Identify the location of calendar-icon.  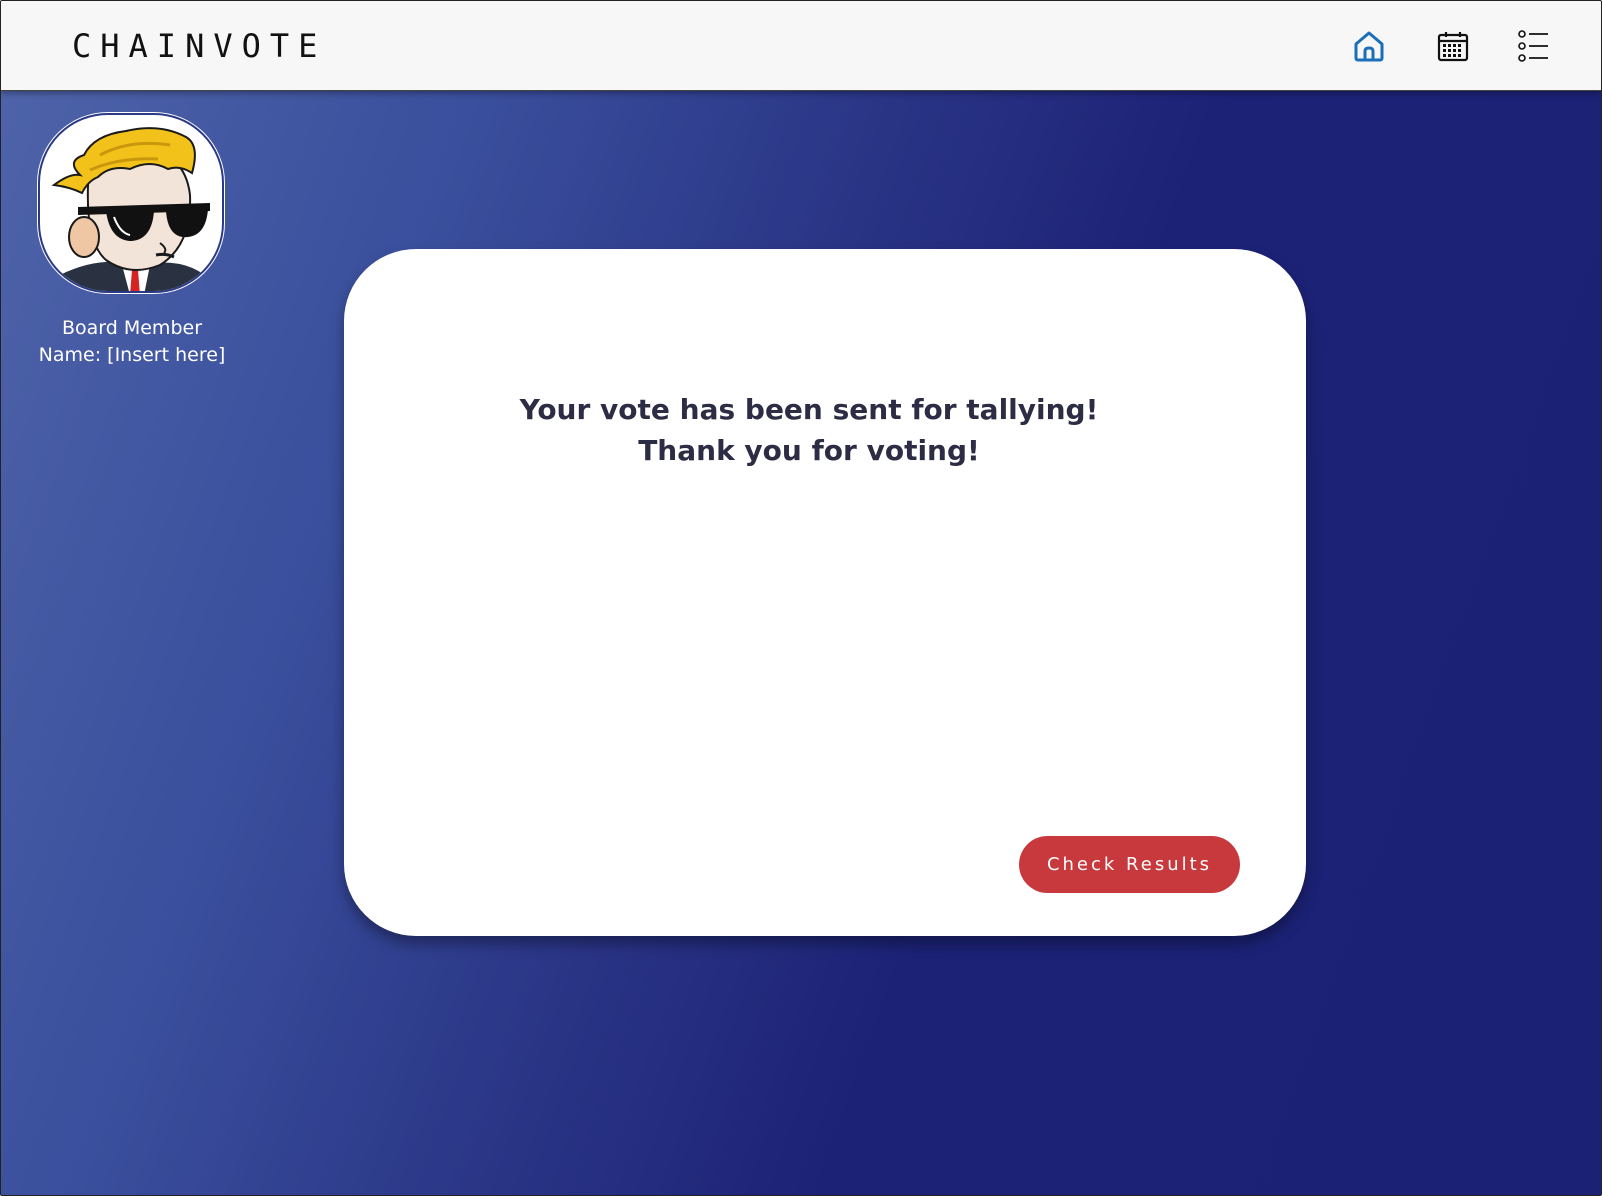
(1453, 46).